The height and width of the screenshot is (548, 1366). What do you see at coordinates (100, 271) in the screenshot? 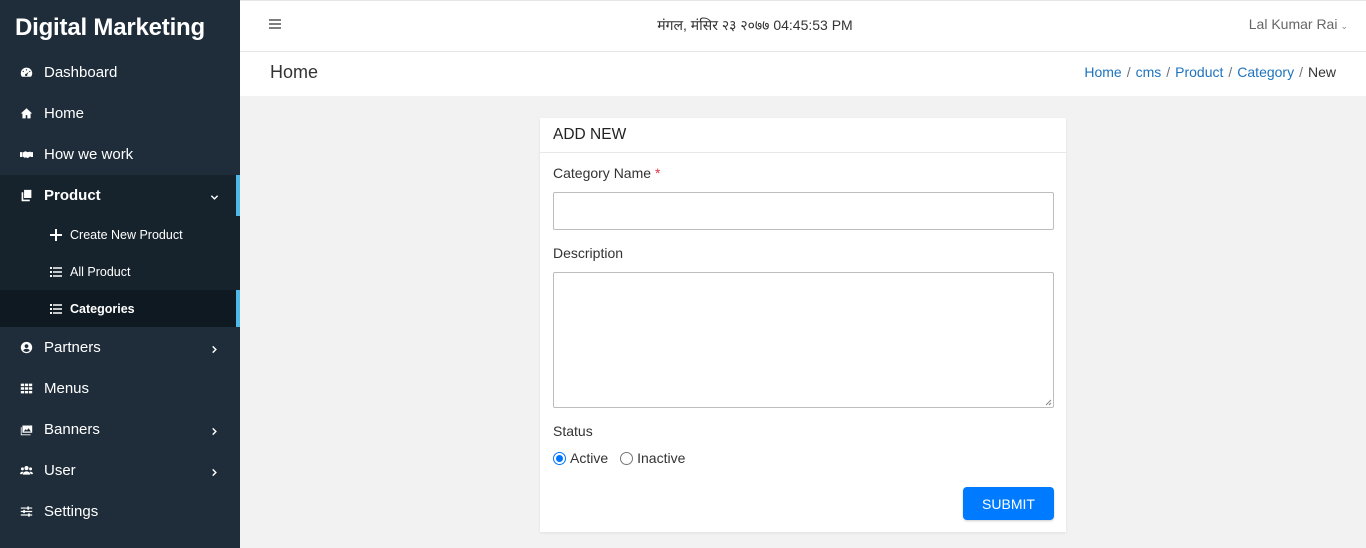
I see `submenu-item-label: All Product` at bounding box center [100, 271].